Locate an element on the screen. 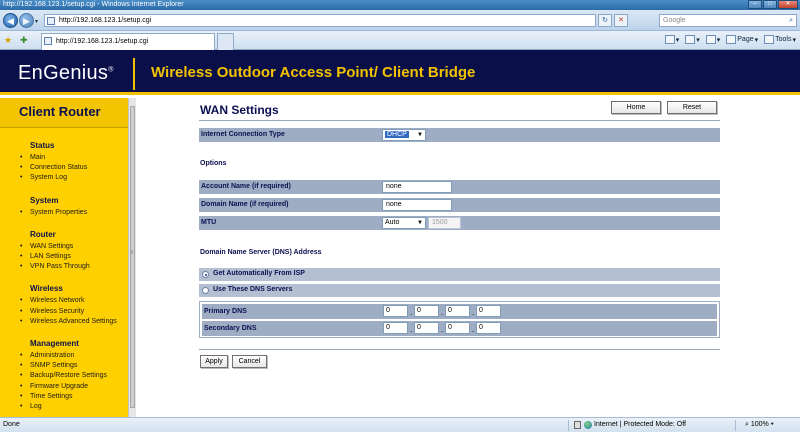 Image resolution: width=800 pixels, height=432 pixels. scrollbar-grip-icon: ≡ is located at coordinates (132, 253).